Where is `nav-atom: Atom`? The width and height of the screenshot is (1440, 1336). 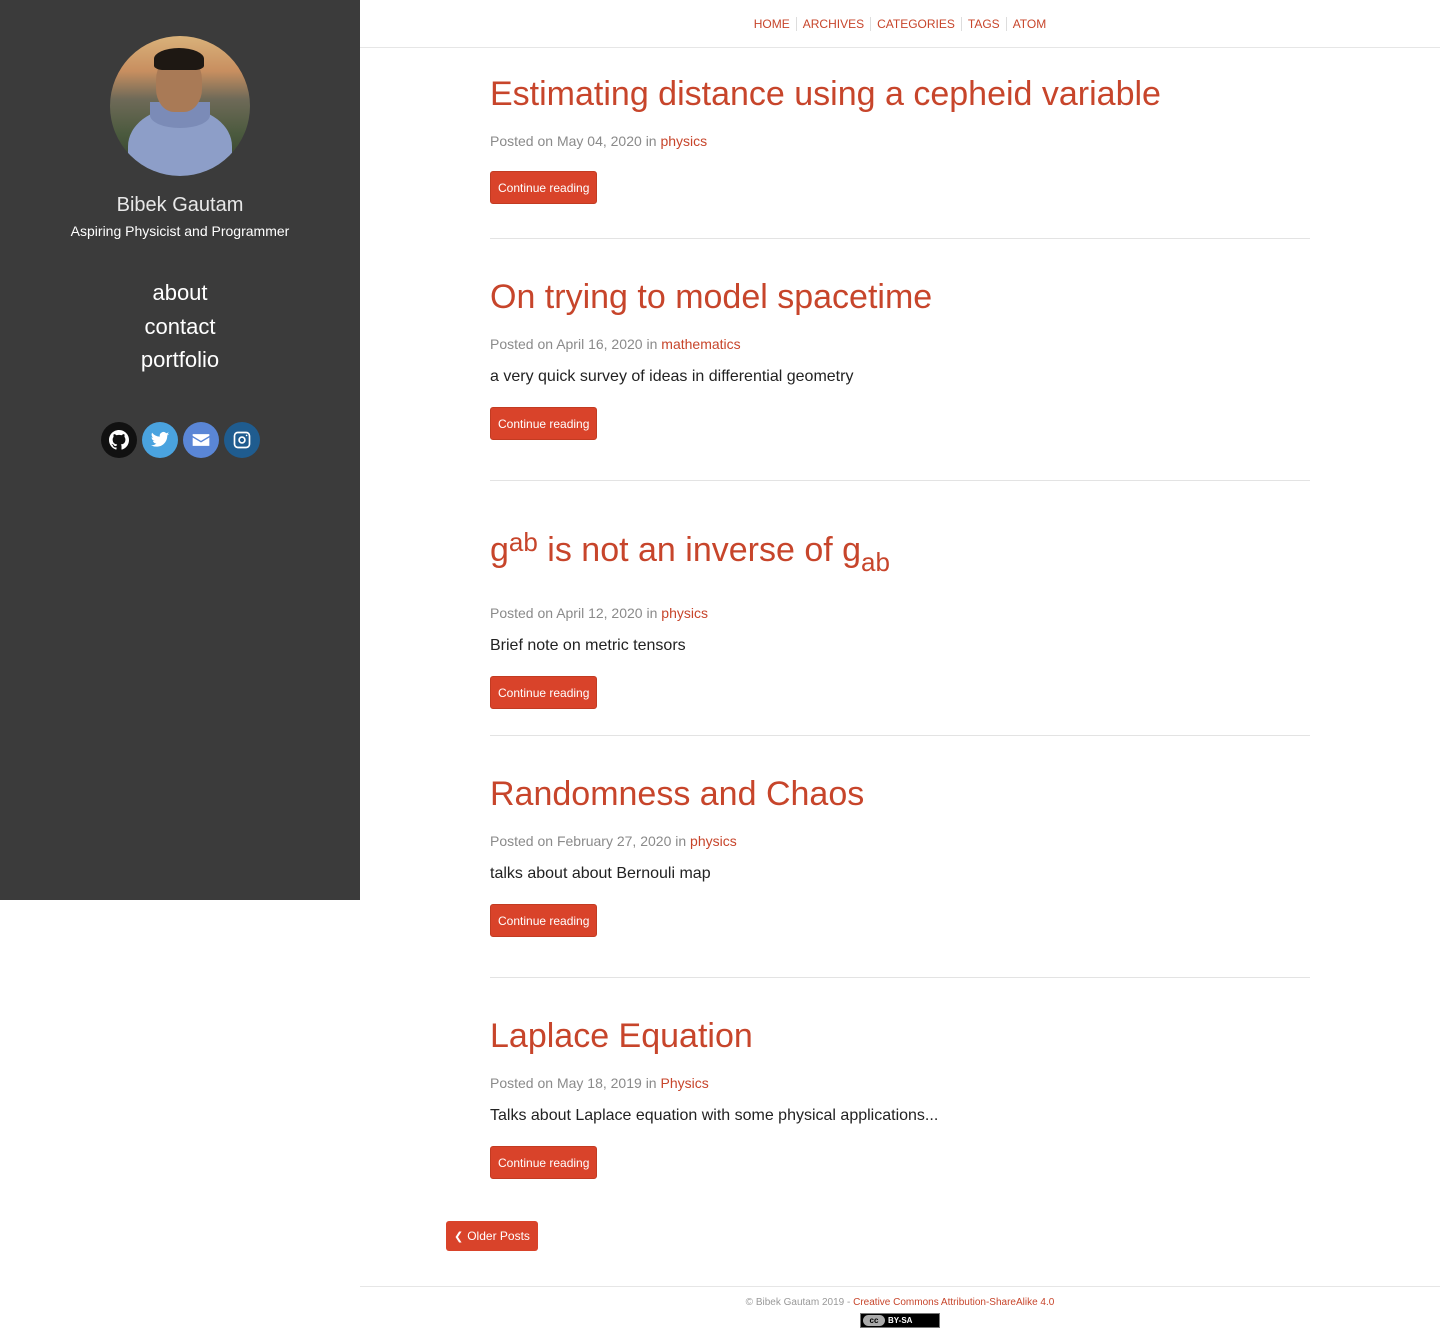 nav-atom: Atom is located at coordinates (1029, 23).